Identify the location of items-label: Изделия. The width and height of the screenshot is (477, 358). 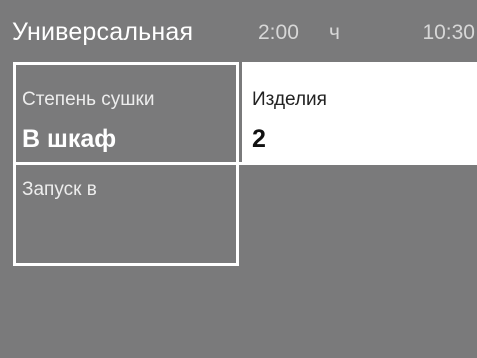
(289, 99).